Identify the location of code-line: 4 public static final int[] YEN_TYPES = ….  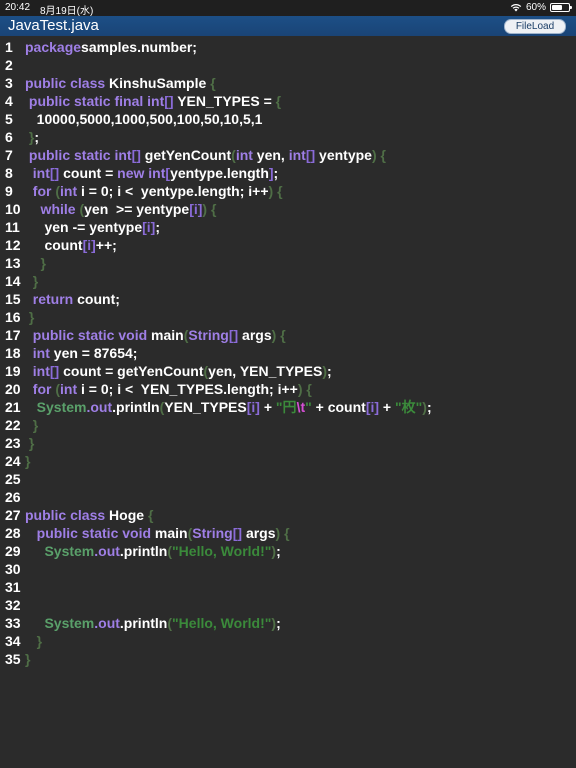
(288, 101).